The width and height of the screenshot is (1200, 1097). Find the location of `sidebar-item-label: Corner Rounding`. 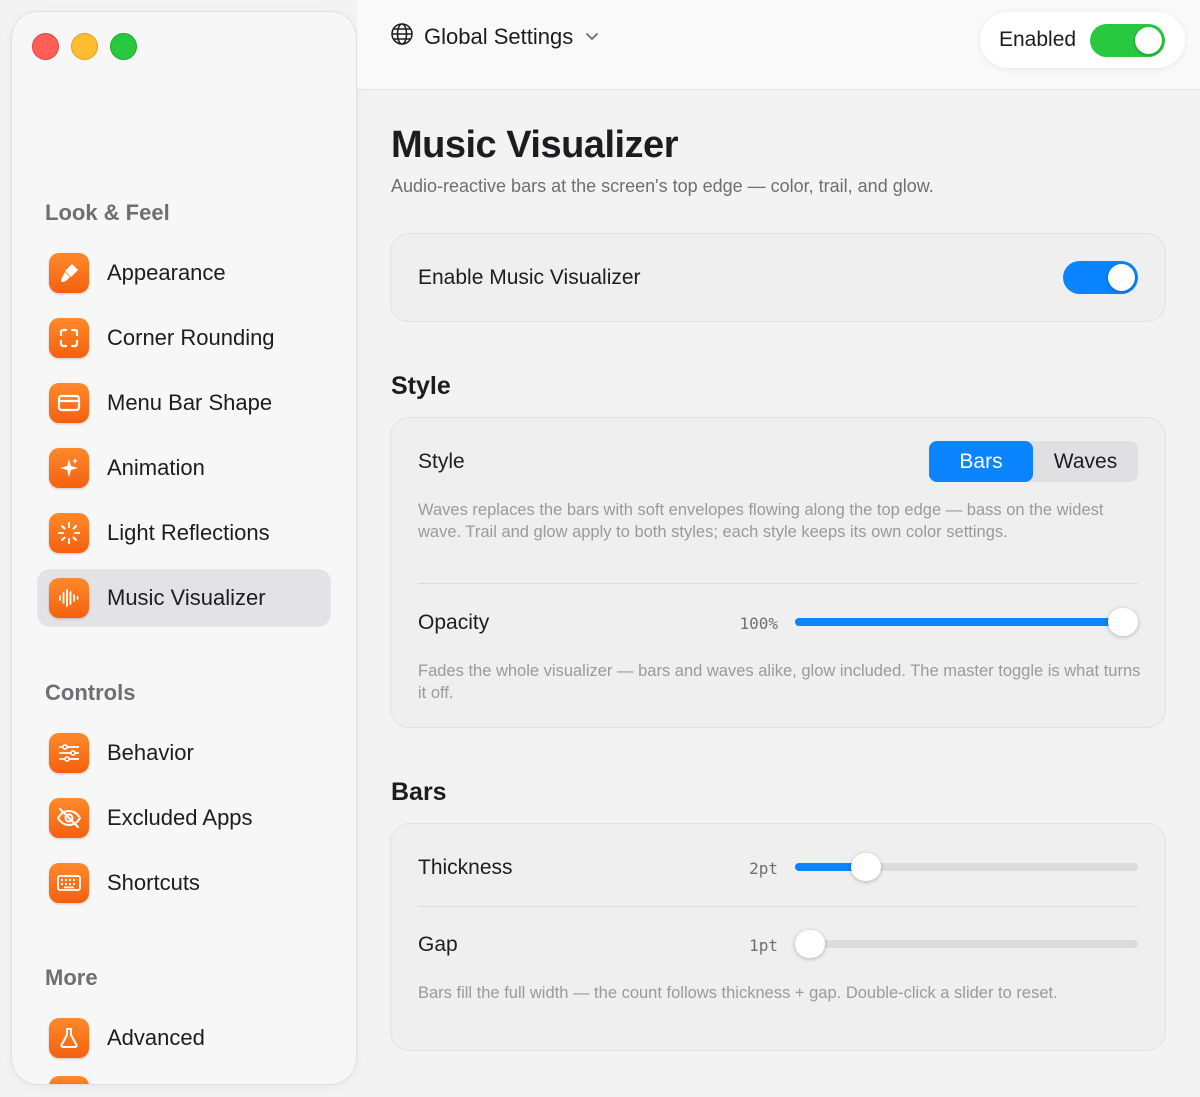

sidebar-item-label: Corner Rounding is located at coordinates (191, 337).